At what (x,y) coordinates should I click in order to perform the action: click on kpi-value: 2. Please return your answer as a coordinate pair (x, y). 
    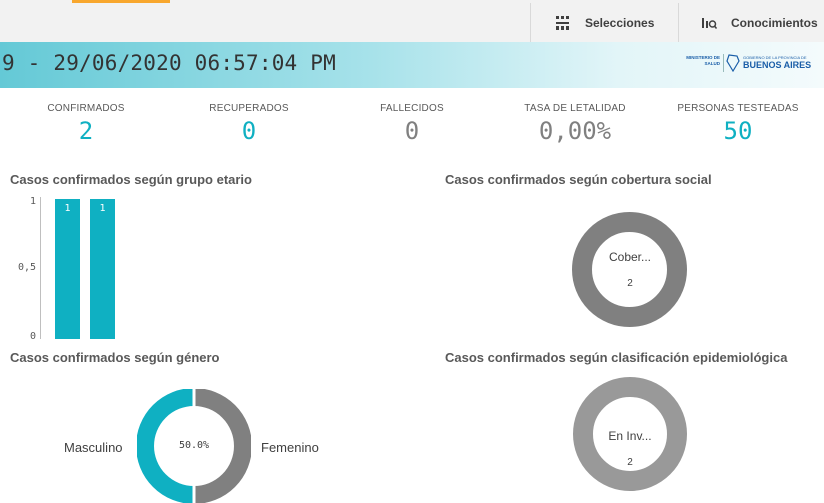
    Looking at the image, I should click on (86, 131).